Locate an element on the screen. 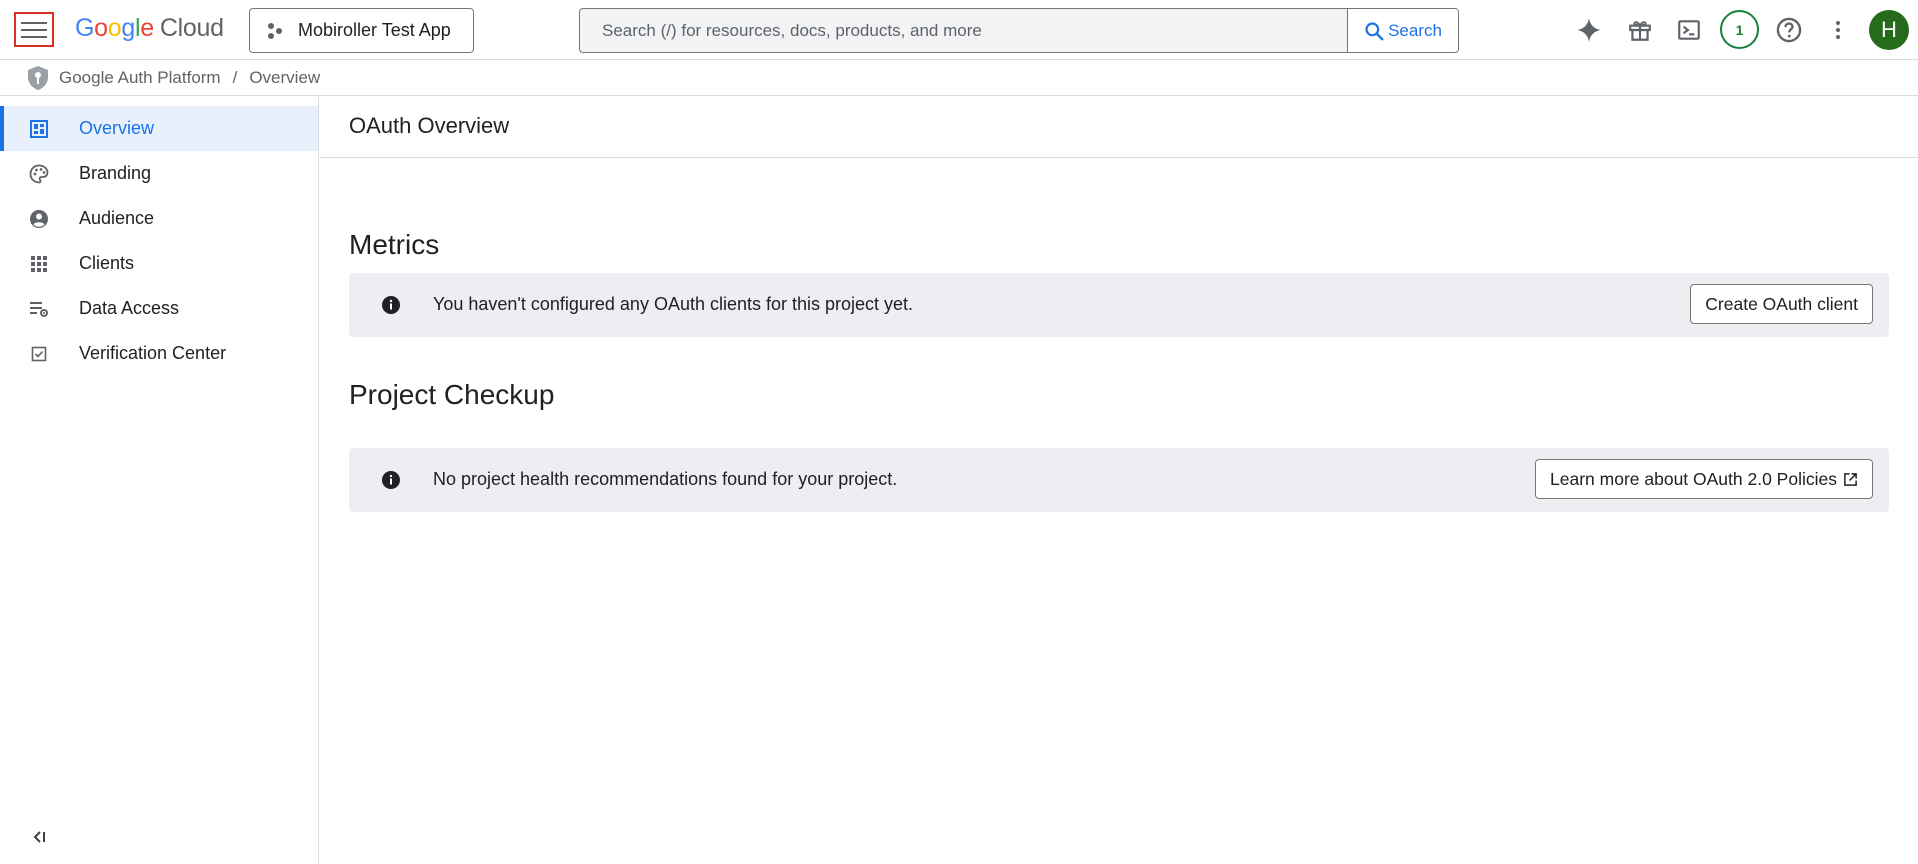 The image size is (1918, 864). main-menu-button is located at coordinates (34, 29).